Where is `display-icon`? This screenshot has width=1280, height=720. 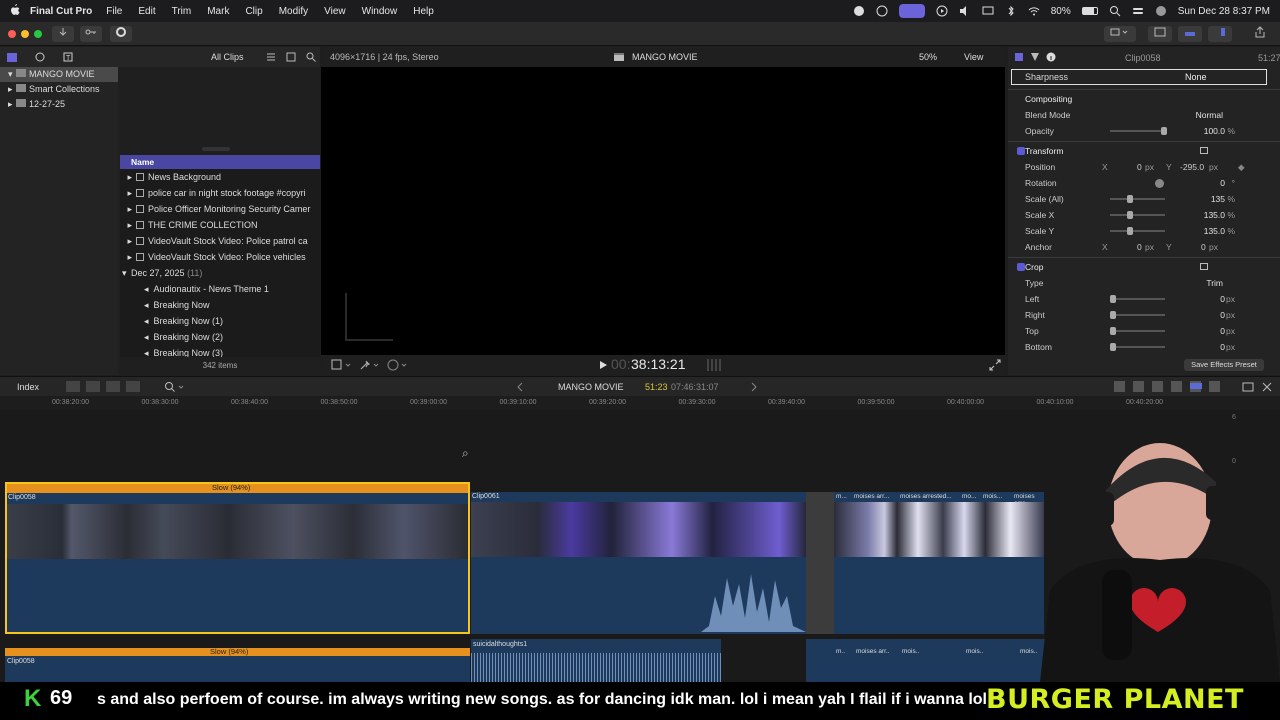 display-icon is located at coordinates (988, 11).